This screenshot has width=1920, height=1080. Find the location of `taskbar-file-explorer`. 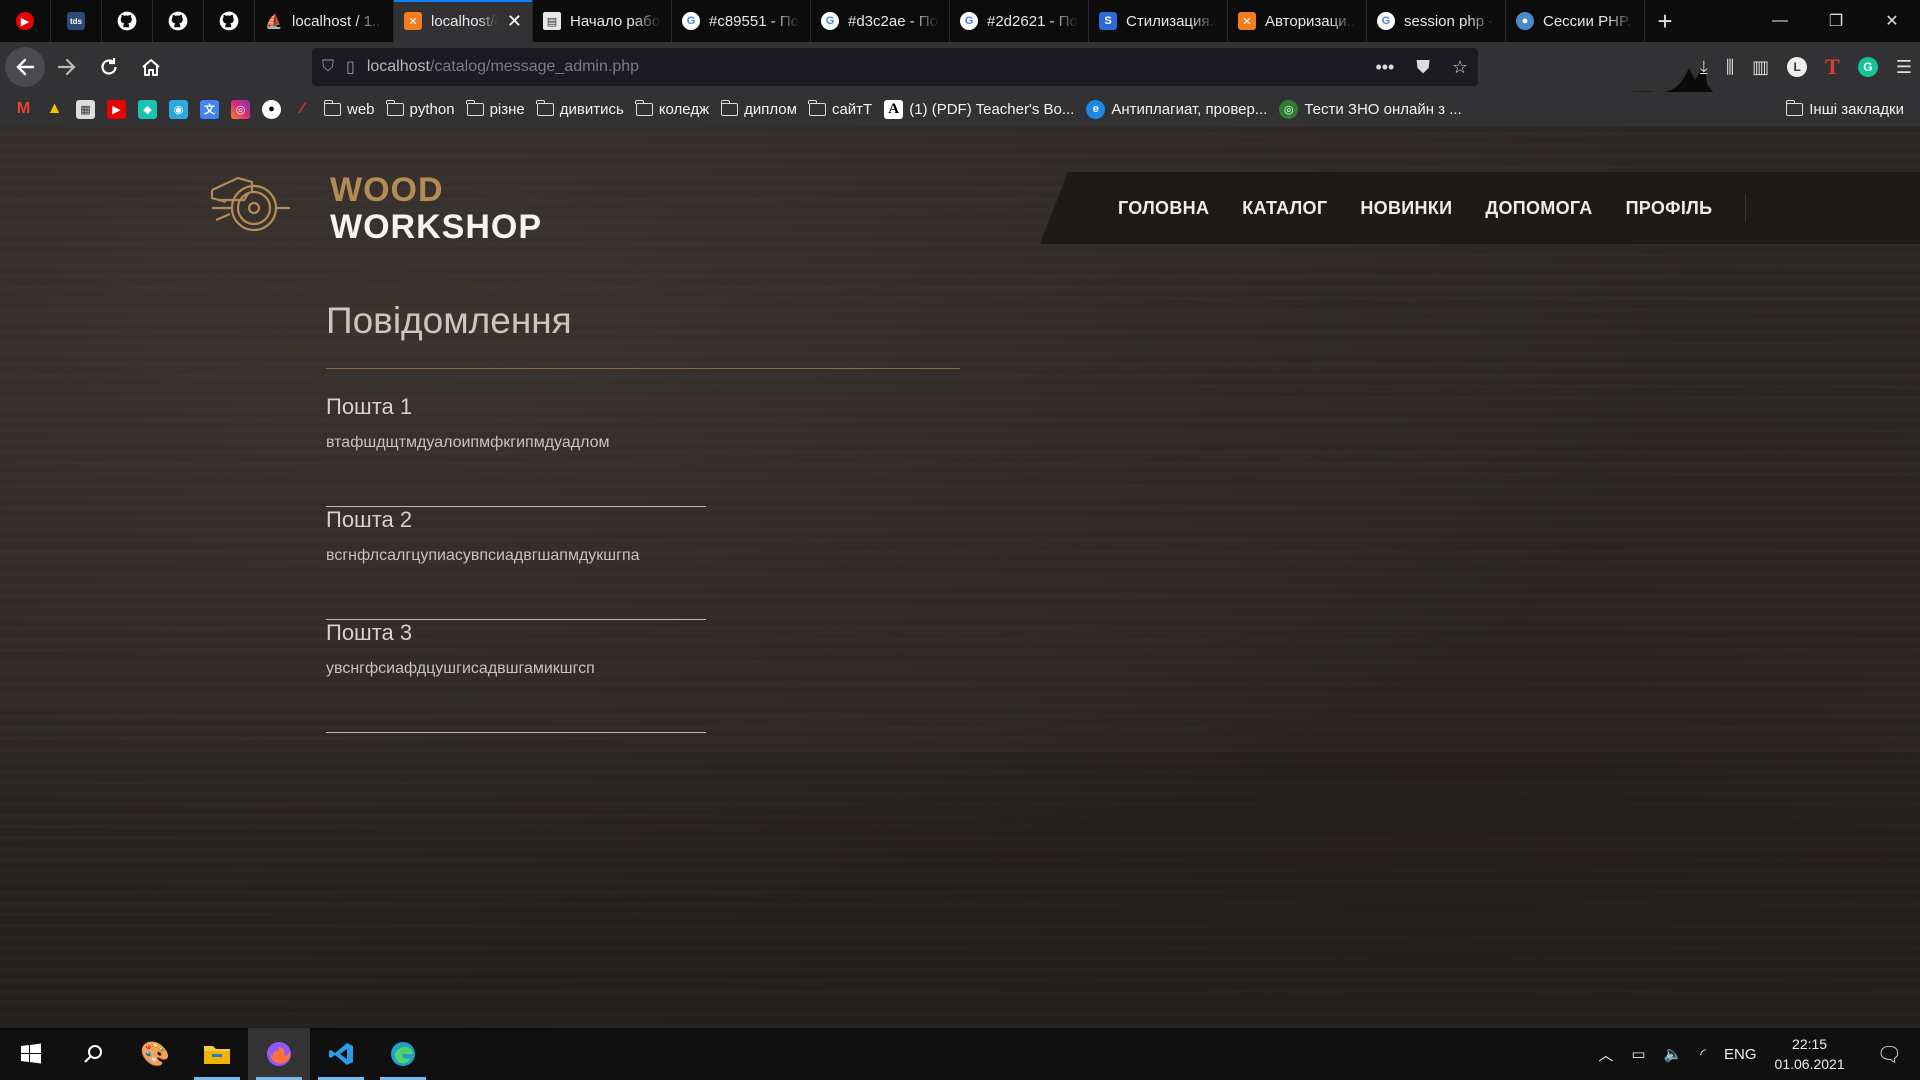

taskbar-file-explorer is located at coordinates (217, 1054).